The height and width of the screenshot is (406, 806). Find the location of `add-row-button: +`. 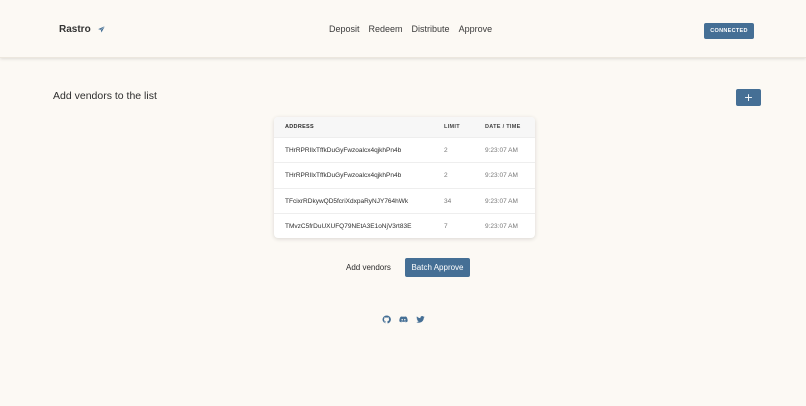

add-row-button: + is located at coordinates (748, 97).